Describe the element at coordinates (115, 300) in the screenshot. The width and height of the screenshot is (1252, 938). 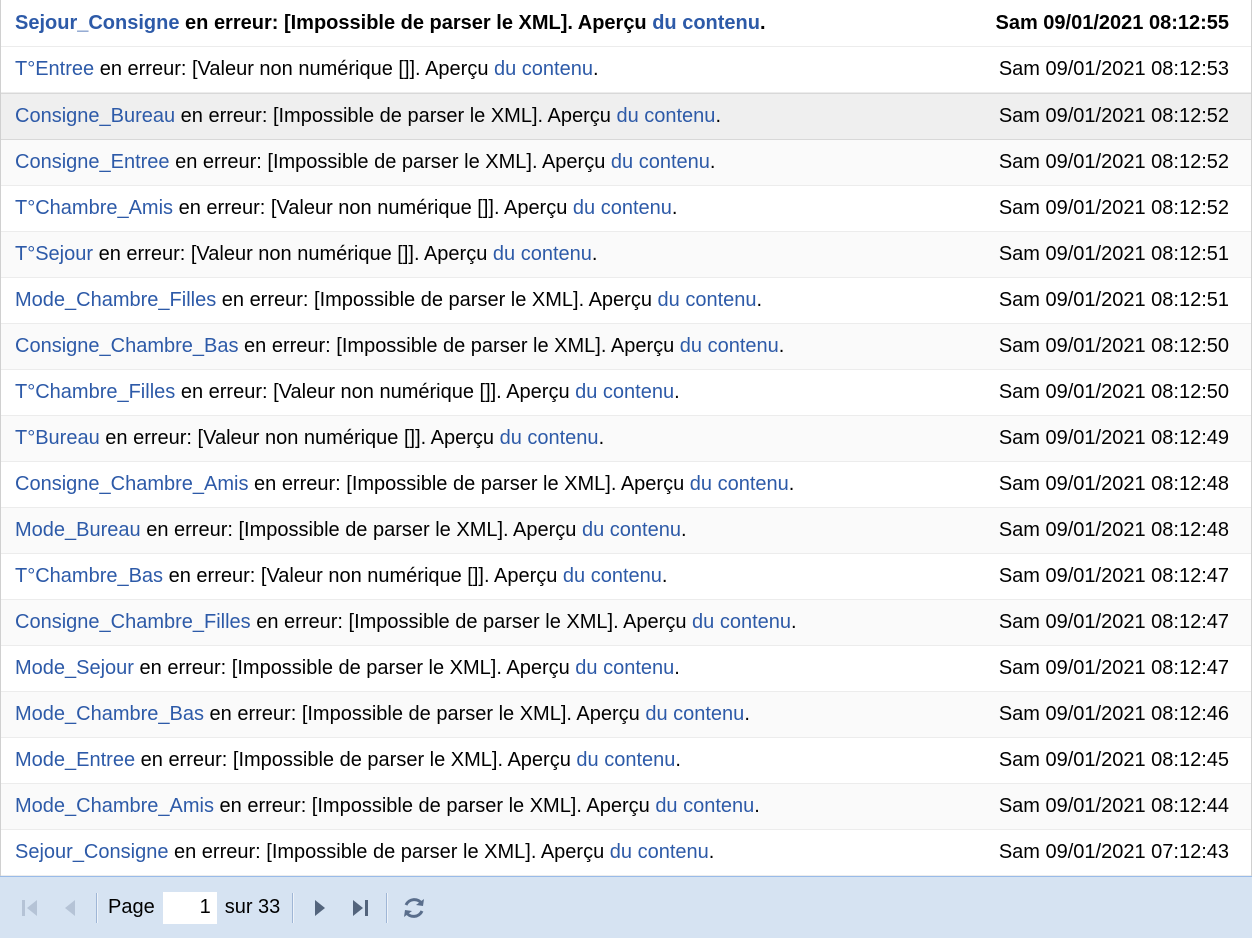
I see `sensor-link: Mode_Chambre_Filles` at that location.